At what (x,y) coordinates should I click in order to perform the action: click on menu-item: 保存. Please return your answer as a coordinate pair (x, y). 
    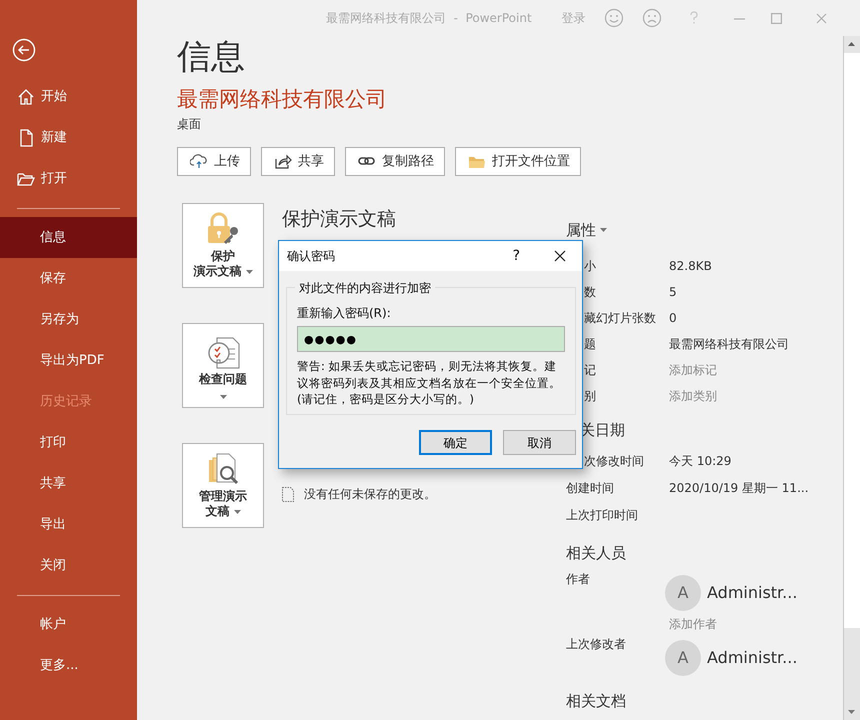
    Looking at the image, I should click on (68, 278).